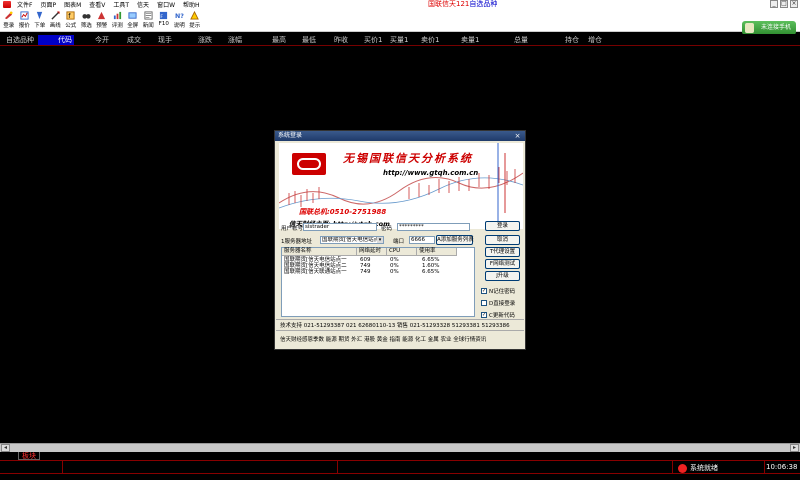 This screenshot has height=480, width=800. Describe the element at coordinates (502, 264) in the screenshot. I see `network-test-button: F网络测试` at that location.